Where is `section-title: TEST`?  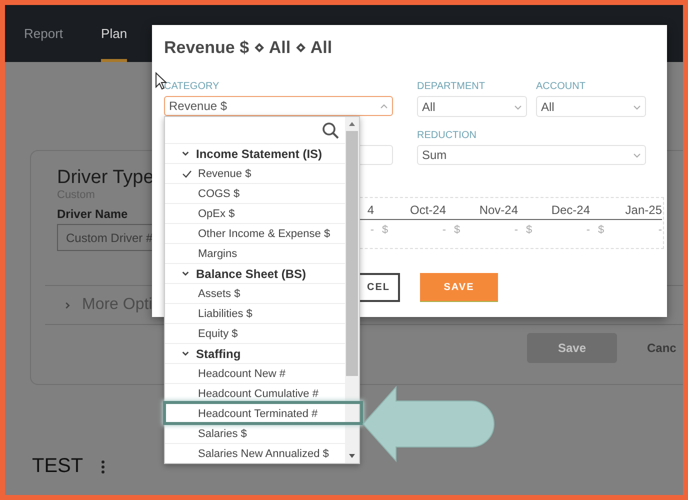
section-title: TEST is located at coordinates (58, 466).